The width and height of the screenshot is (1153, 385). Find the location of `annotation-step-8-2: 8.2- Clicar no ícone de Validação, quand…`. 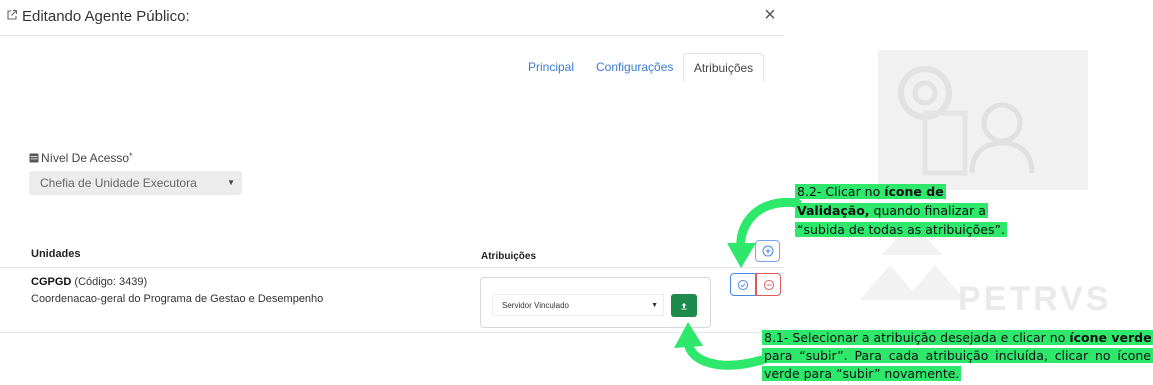

annotation-step-8-2: 8.2- Clicar no ícone de Validação, quand… is located at coordinates (905, 210).